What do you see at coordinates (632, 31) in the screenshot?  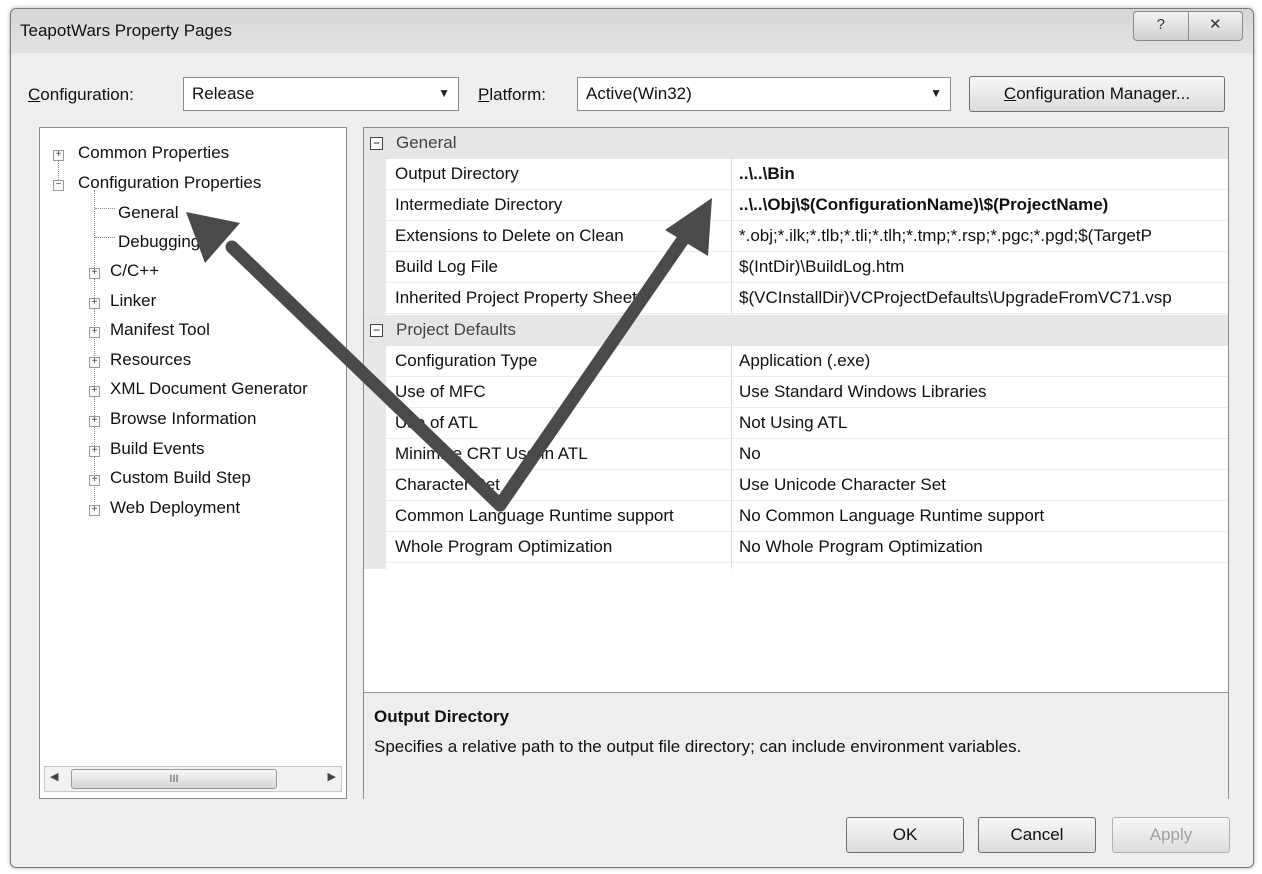 I see `title-bar: TeapotWars Property Pages ? ✕` at bounding box center [632, 31].